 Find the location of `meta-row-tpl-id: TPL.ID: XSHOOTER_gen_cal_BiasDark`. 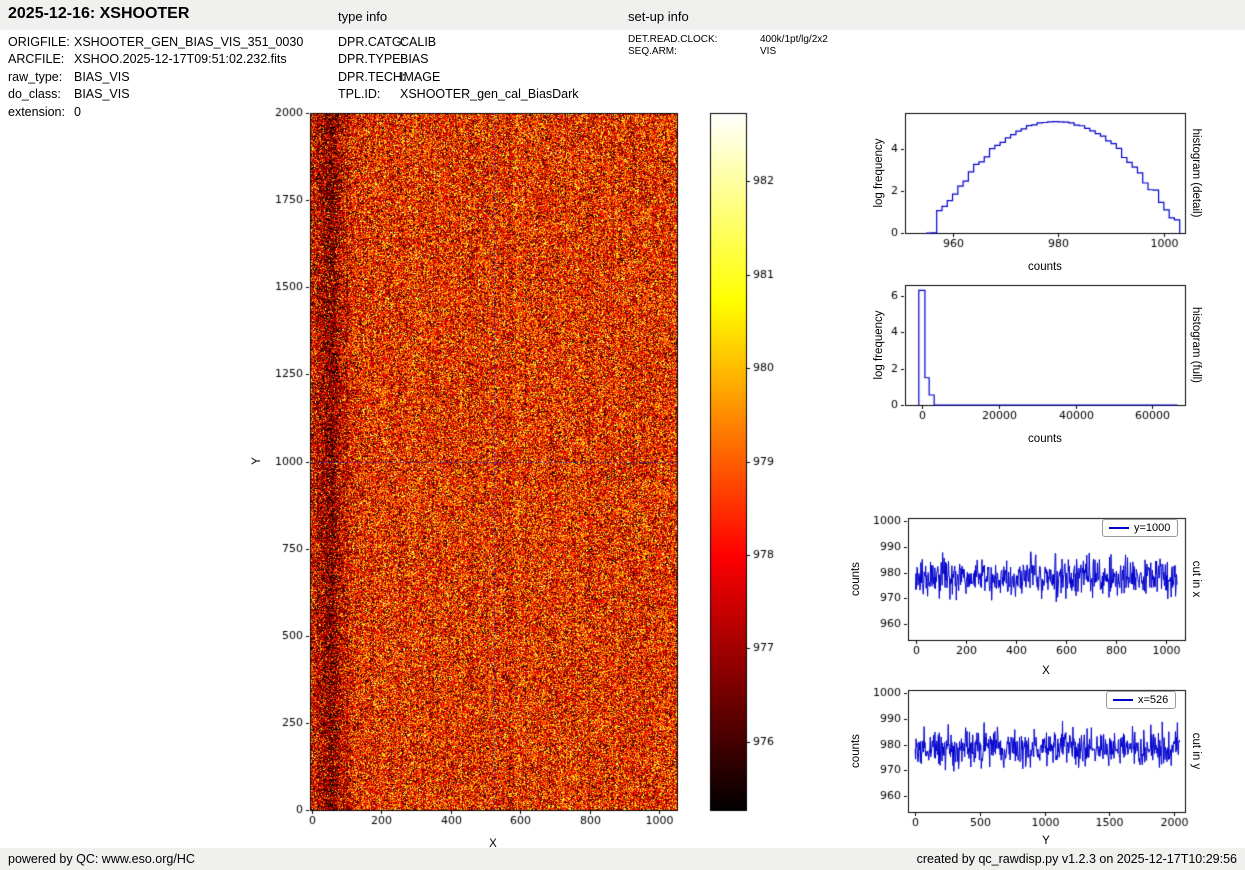

meta-row-tpl-id: TPL.ID: XSHOOTER_gen_cal_BiasDark is located at coordinates (458, 95).